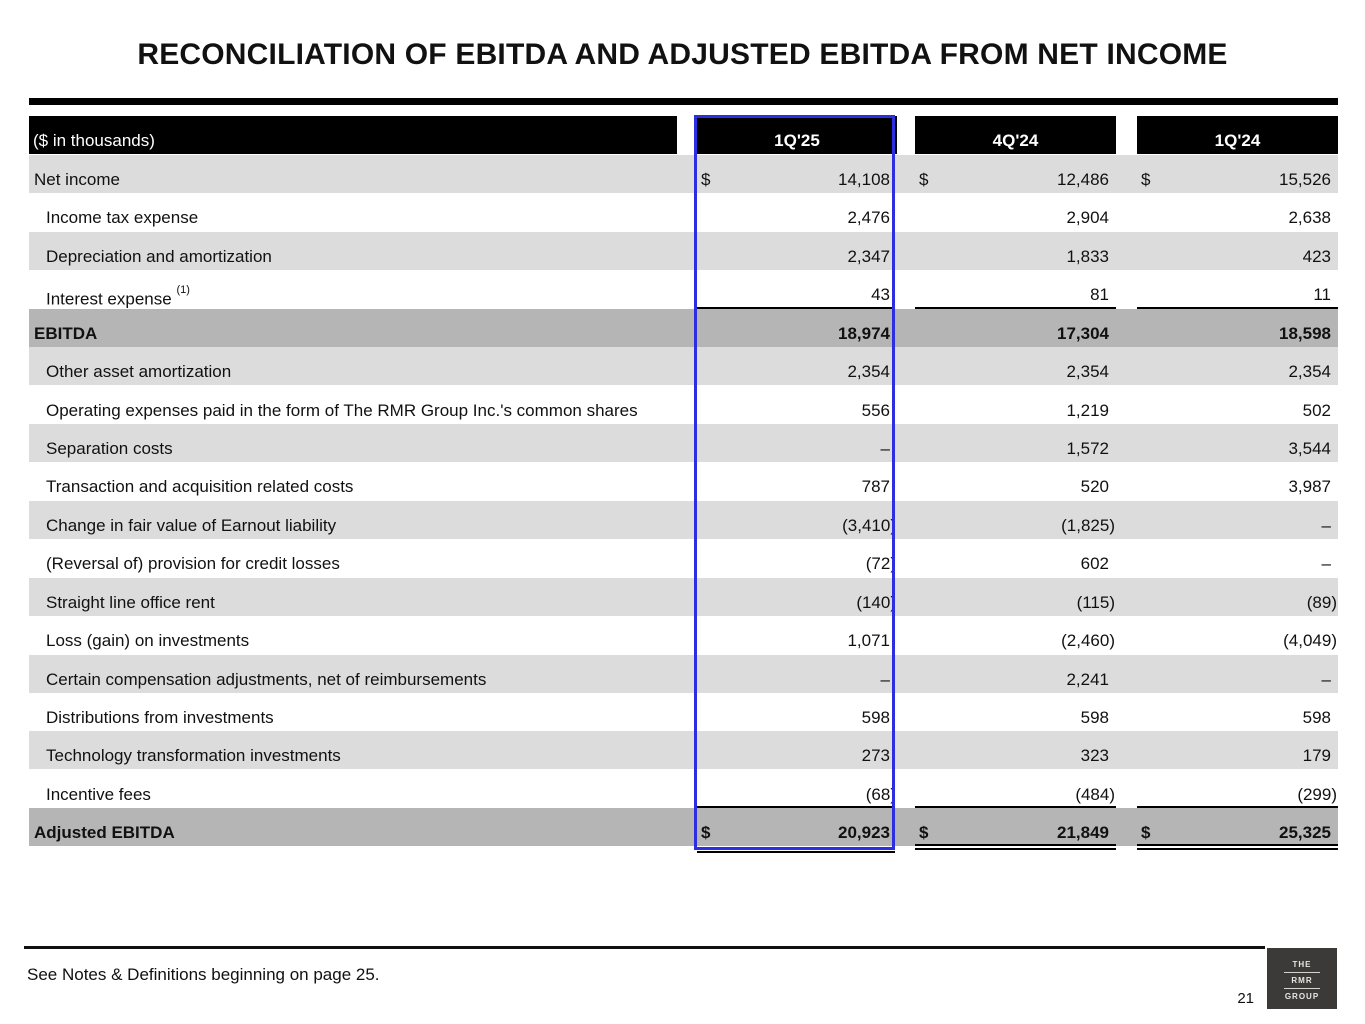 The image size is (1365, 1024). What do you see at coordinates (1083, 832) in the screenshot?
I see `value-4q24: 21,849` at bounding box center [1083, 832].